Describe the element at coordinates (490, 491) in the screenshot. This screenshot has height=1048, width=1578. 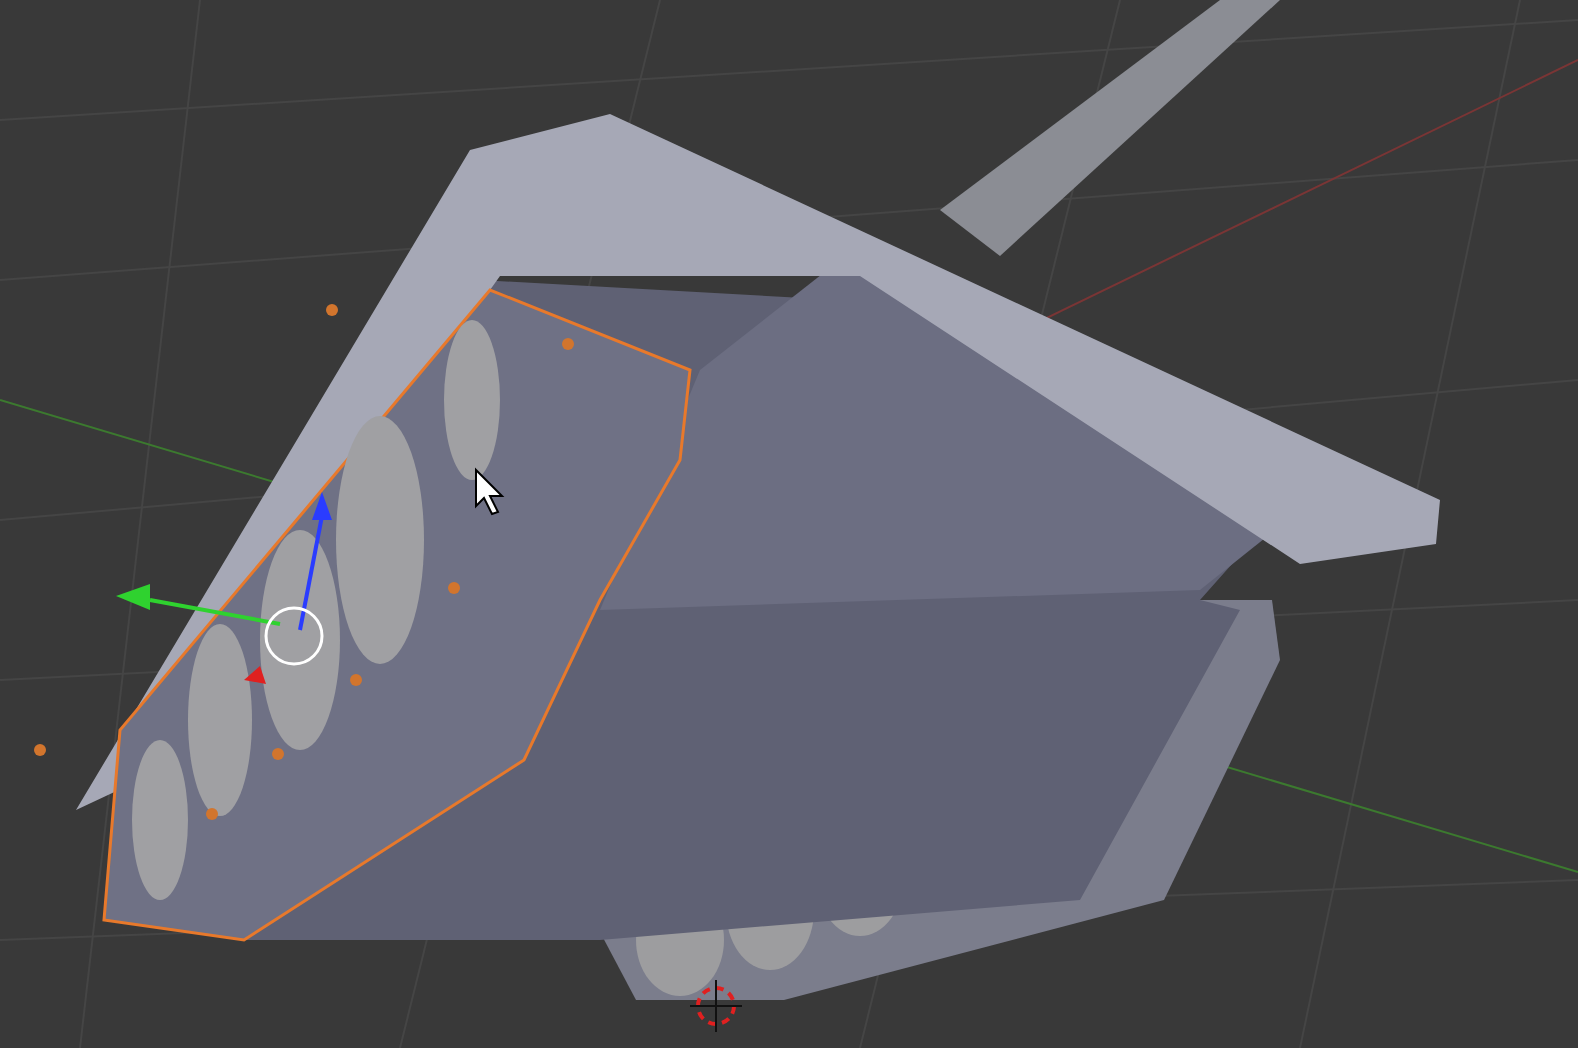
I see `mouse-pointer-icon` at that location.